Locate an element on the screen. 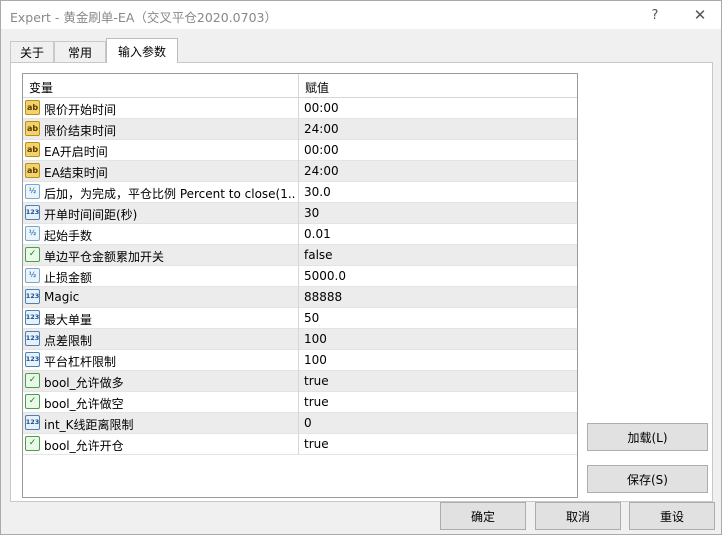 The image size is (722, 535). variable-name: 平台杠杆限制 is located at coordinates (80, 362).